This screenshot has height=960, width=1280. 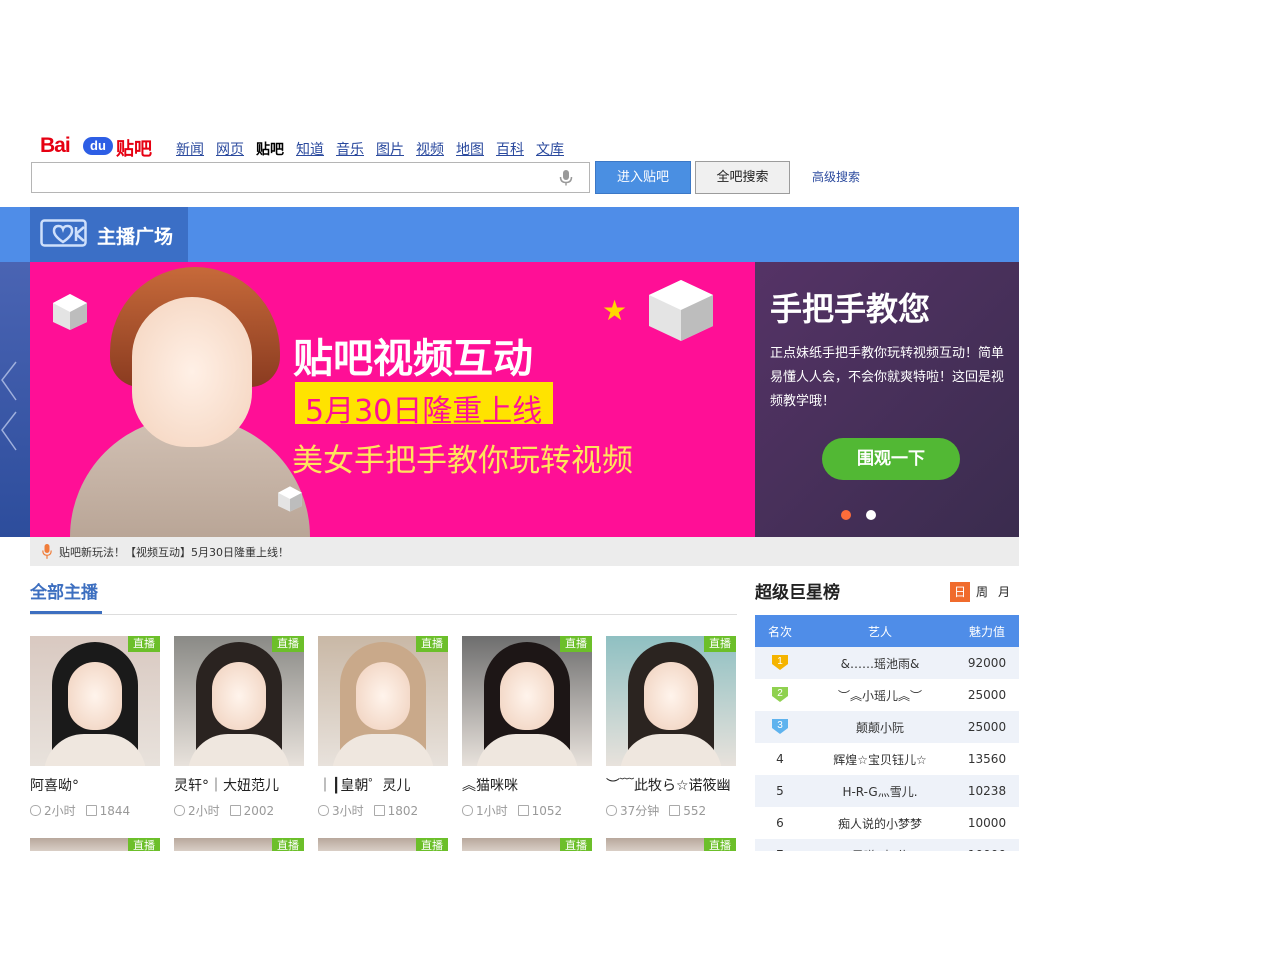 I want to click on anchor-stats: 3小时 1802, so click(x=368, y=810).